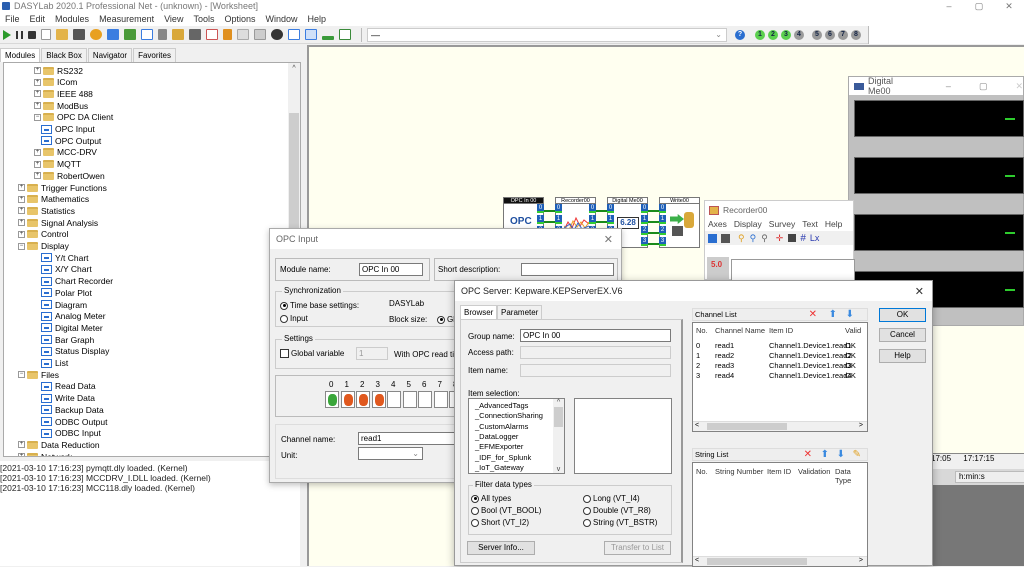 The image size is (1024, 567). I want to click on layer-button-1: 1, so click(760, 34).